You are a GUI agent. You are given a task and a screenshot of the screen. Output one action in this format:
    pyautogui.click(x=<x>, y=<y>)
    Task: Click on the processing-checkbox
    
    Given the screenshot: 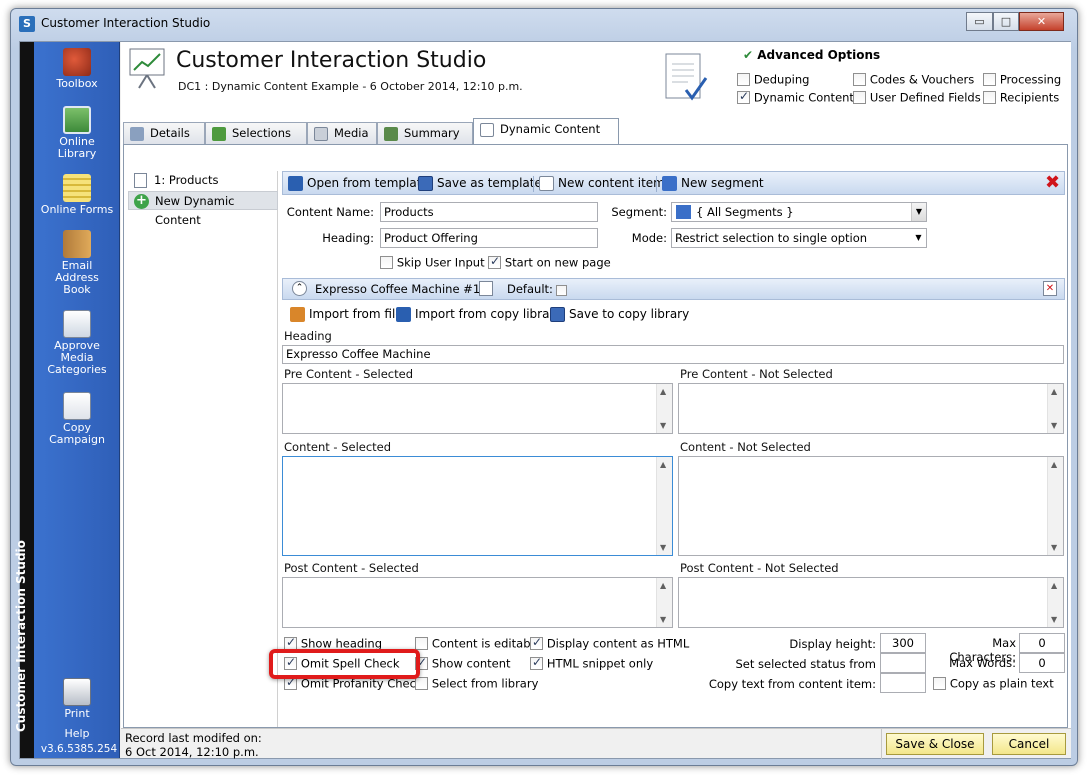 What is the action you would take?
    pyautogui.click(x=989, y=79)
    